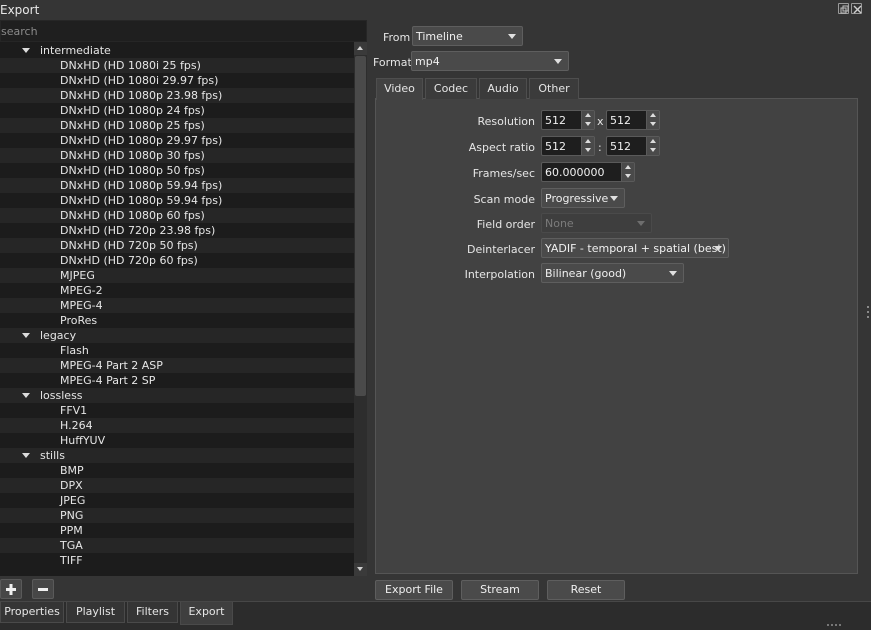  Describe the element at coordinates (71, 530) in the screenshot. I see `tree-label: PPM` at that location.